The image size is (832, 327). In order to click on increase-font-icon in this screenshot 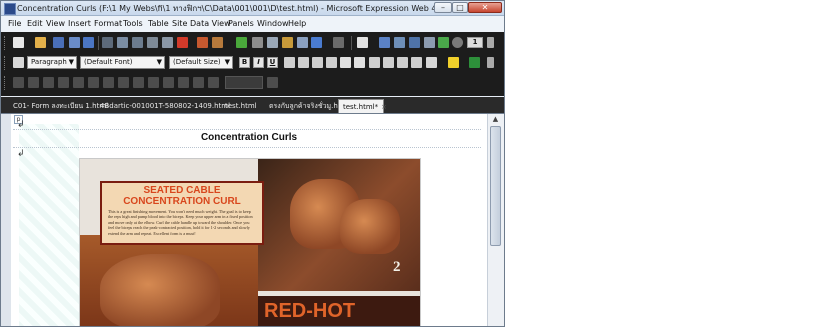, I will do `click(345, 62)`.